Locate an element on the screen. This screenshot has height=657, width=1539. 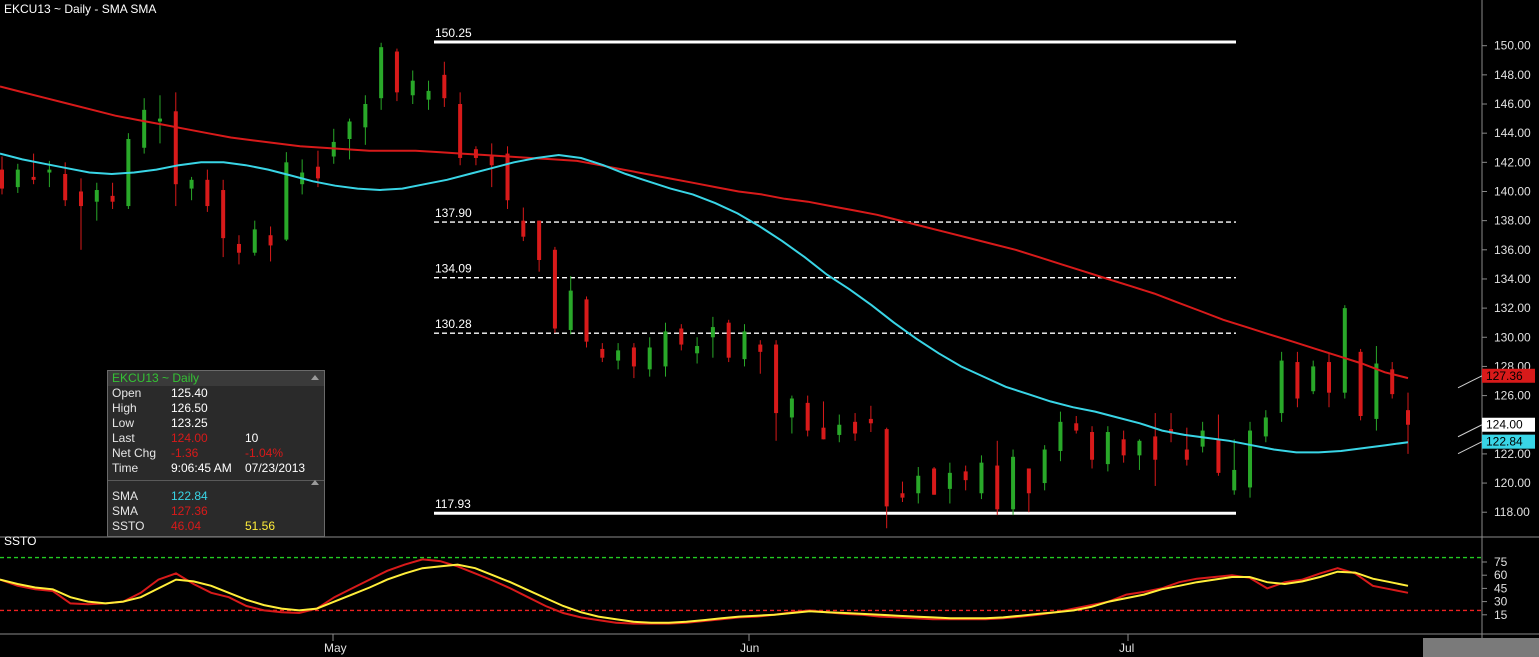
time-tick-label: Jul is located at coordinates (1126, 648).